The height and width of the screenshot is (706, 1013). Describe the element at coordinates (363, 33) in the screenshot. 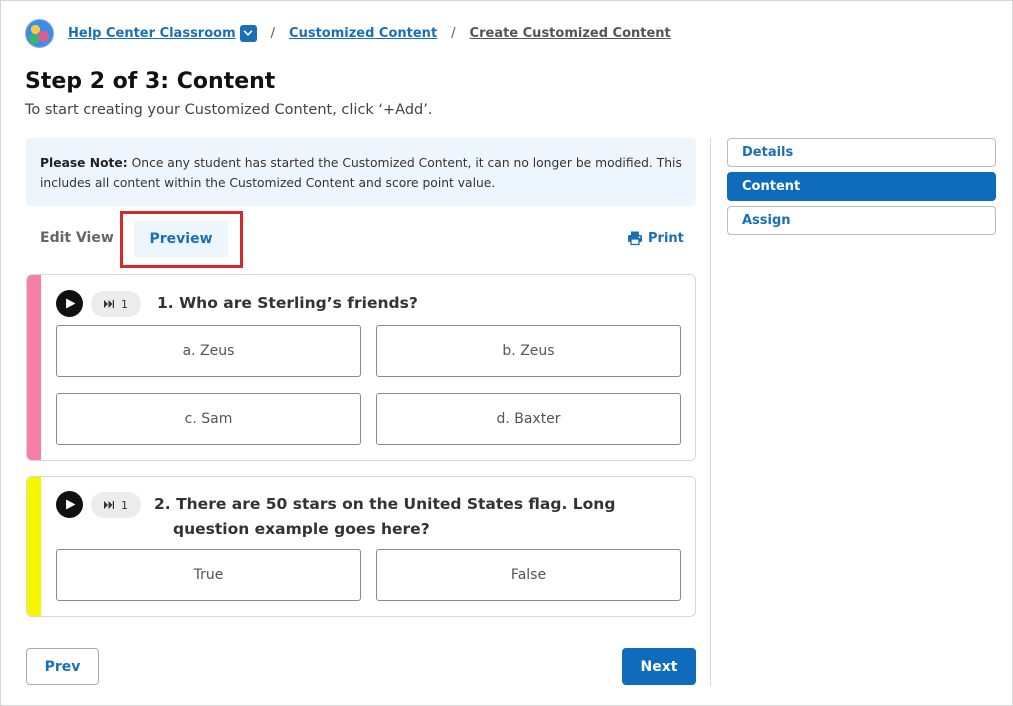

I see `breadcrumb-section-link: Customized Content` at that location.